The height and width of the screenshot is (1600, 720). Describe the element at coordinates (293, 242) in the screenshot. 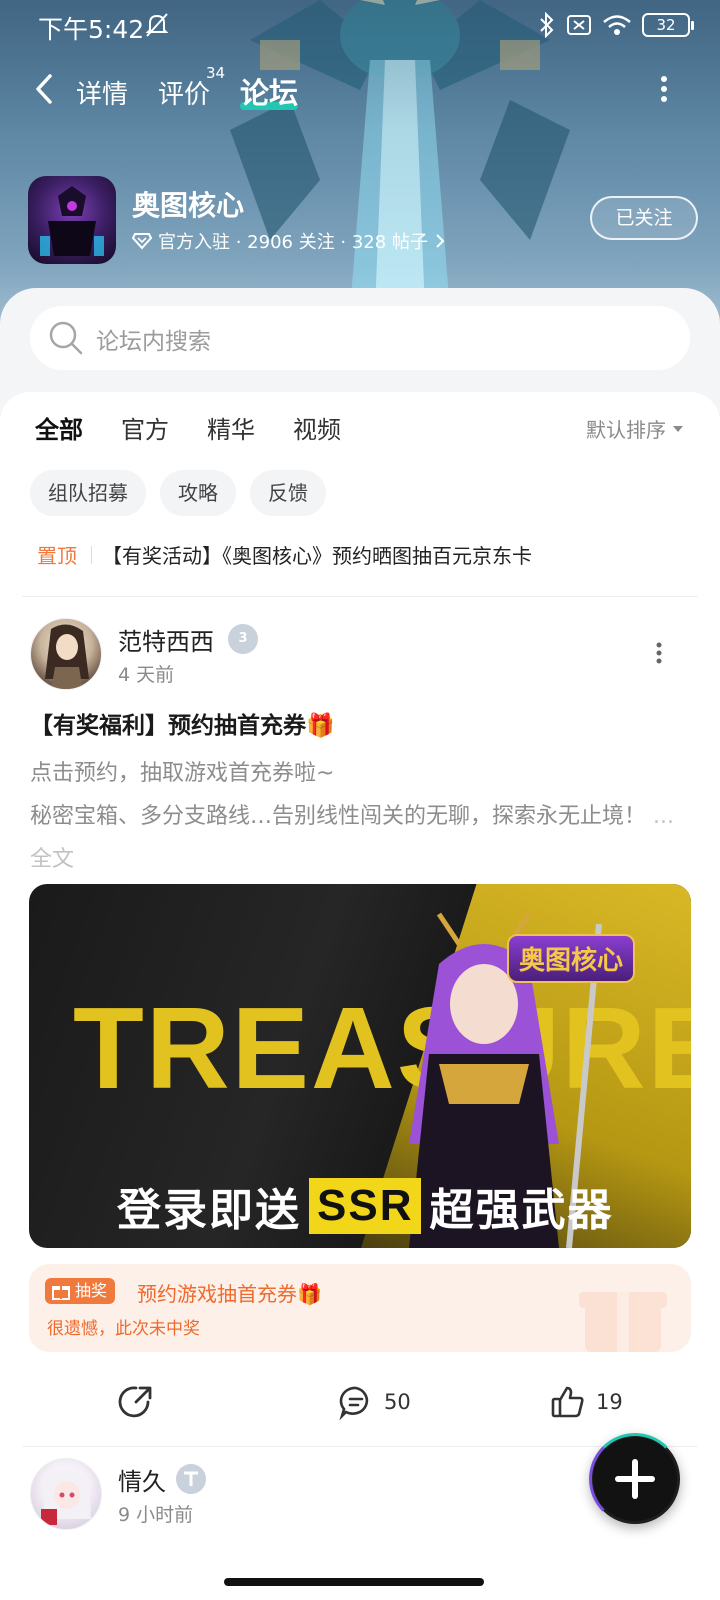

I see `game-stats: 官方入驻 · 2906 关注 · 328 帖子` at that location.